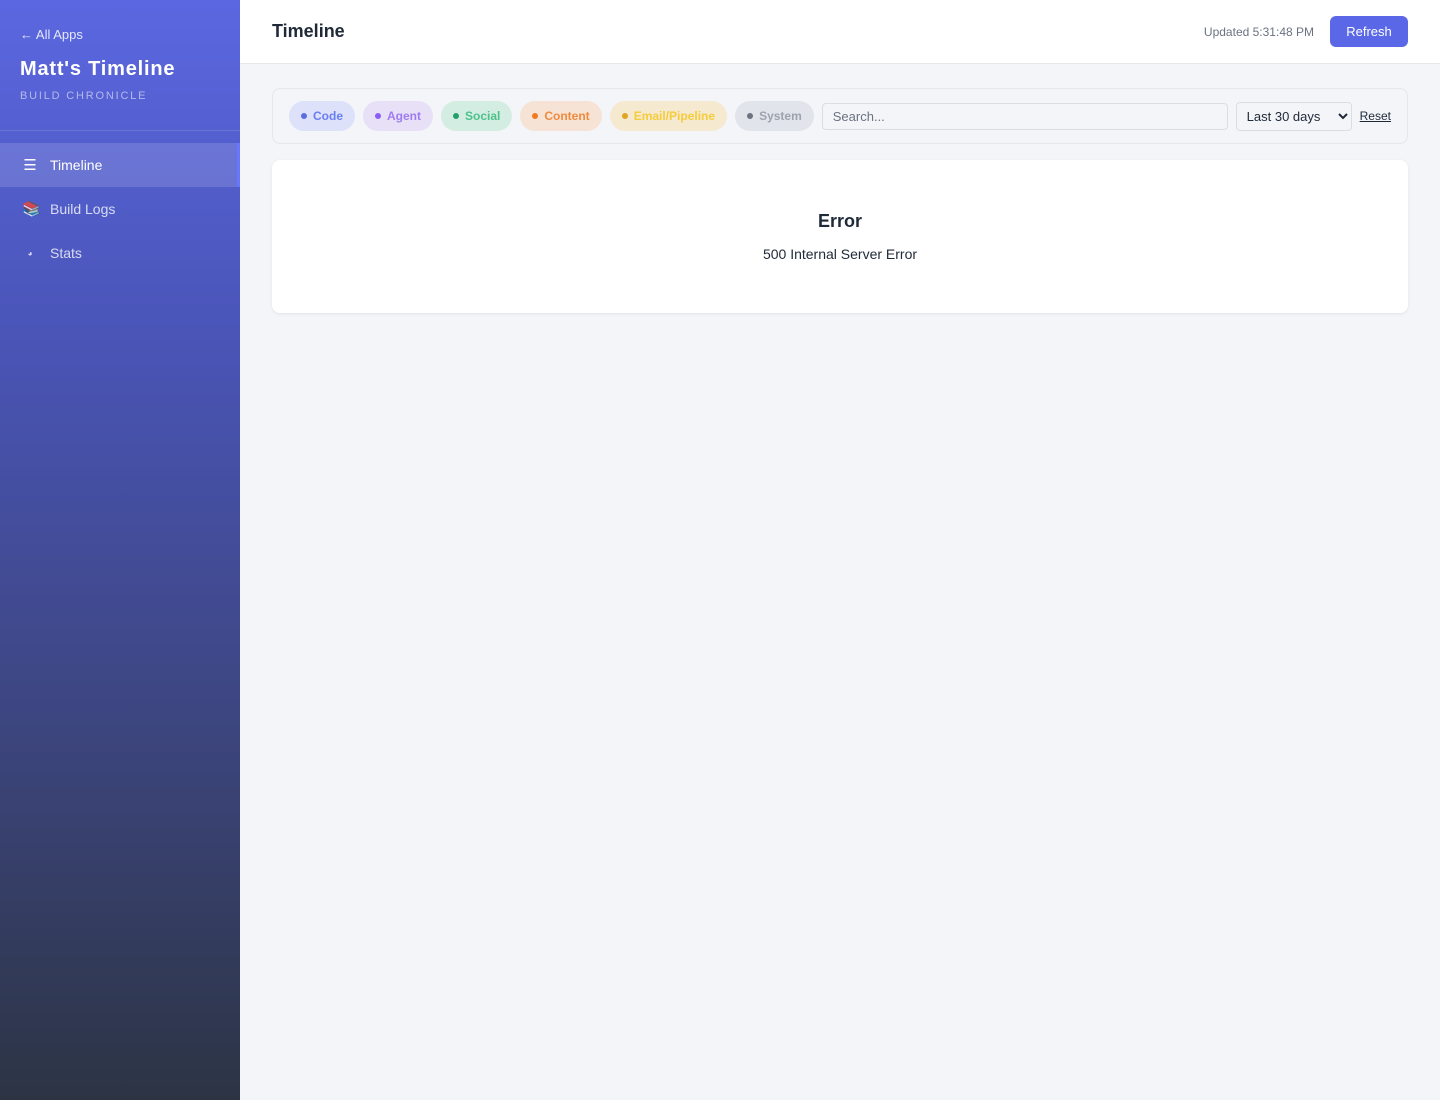 This screenshot has height=1100, width=1440. Describe the element at coordinates (750, 116) in the screenshot. I see `system-dot-icon` at that location.